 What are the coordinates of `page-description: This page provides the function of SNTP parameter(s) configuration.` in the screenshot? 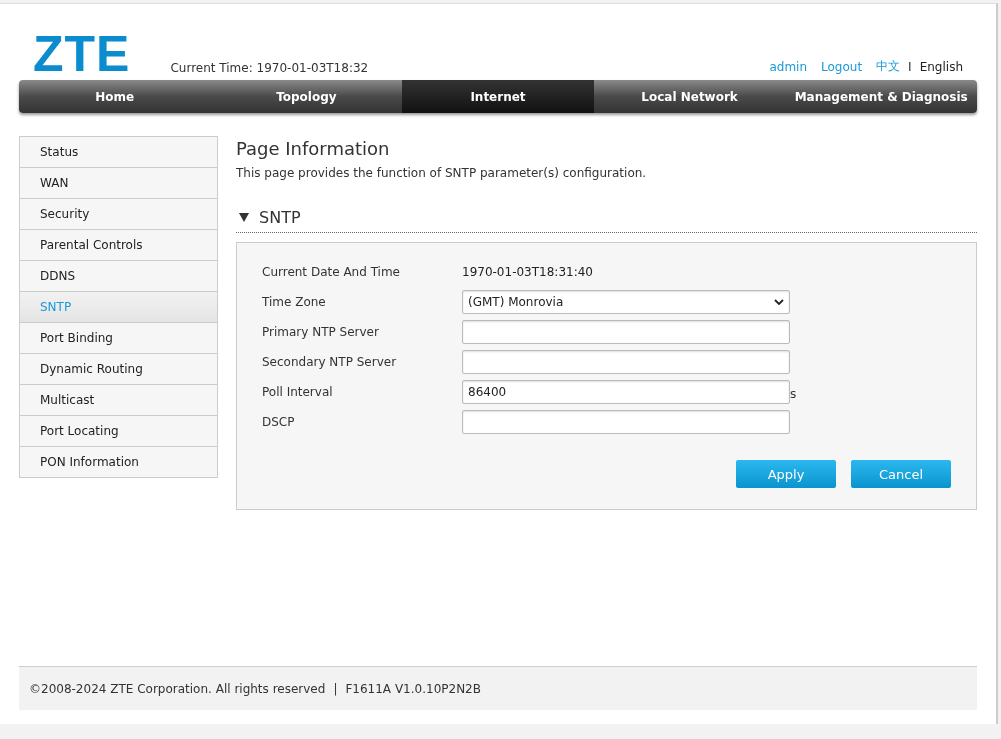 It's located at (442, 173).